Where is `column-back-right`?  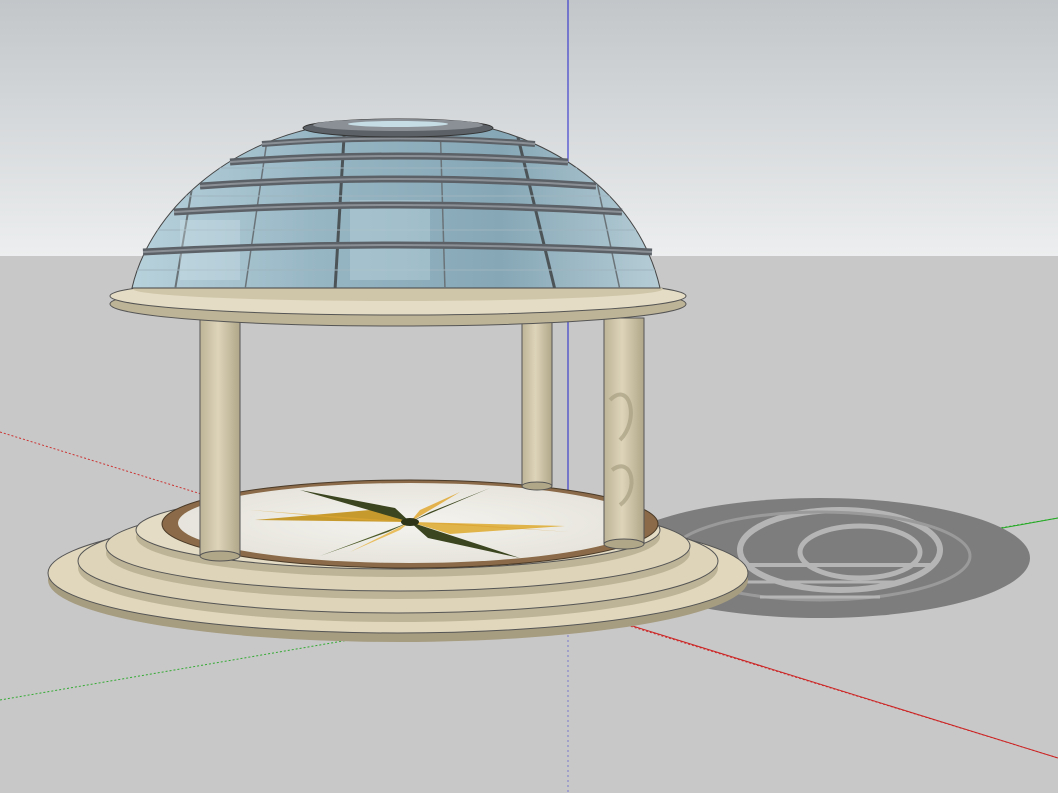
column-back-right is located at coordinates (537, 404).